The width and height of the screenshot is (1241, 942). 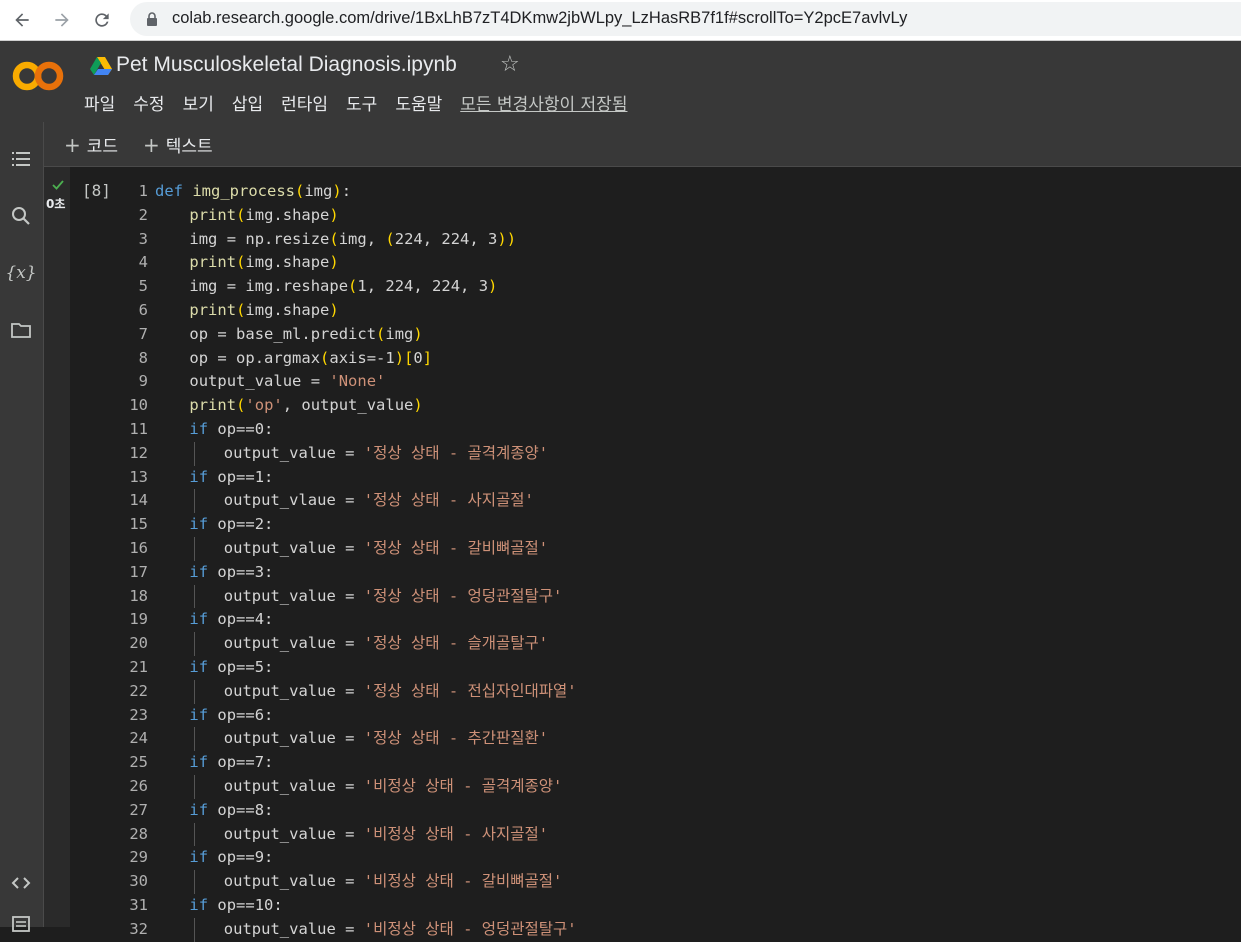 I want to click on code-text: output_value = '정상 상태 - 갈비뼈골절', so click(x=386, y=547).